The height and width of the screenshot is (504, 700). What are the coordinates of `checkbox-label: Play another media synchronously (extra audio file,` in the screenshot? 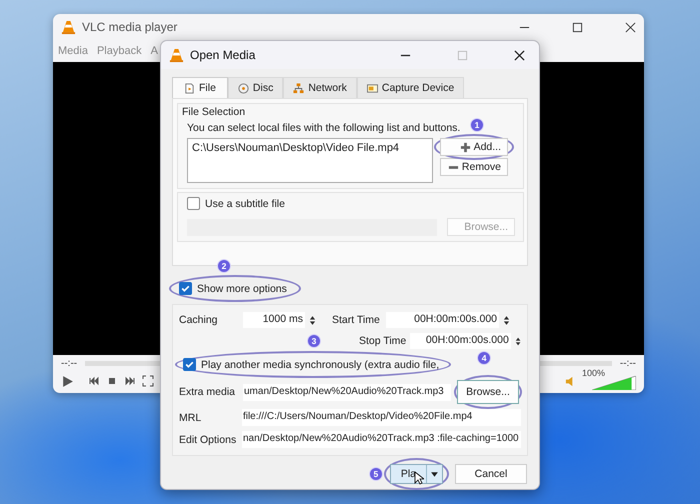 It's located at (320, 364).